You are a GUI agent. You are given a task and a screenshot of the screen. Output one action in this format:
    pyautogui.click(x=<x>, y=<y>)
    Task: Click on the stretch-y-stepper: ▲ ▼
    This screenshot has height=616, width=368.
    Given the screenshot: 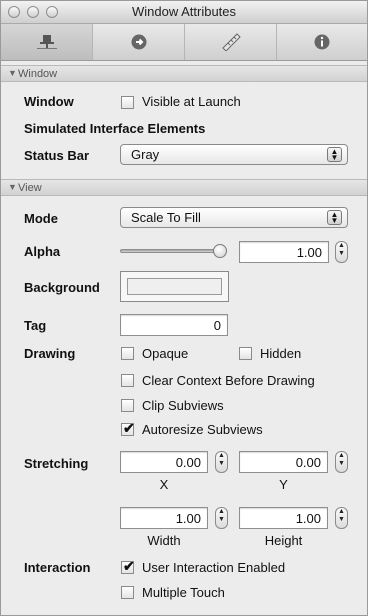 What is the action you would take?
    pyautogui.click(x=341, y=462)
    